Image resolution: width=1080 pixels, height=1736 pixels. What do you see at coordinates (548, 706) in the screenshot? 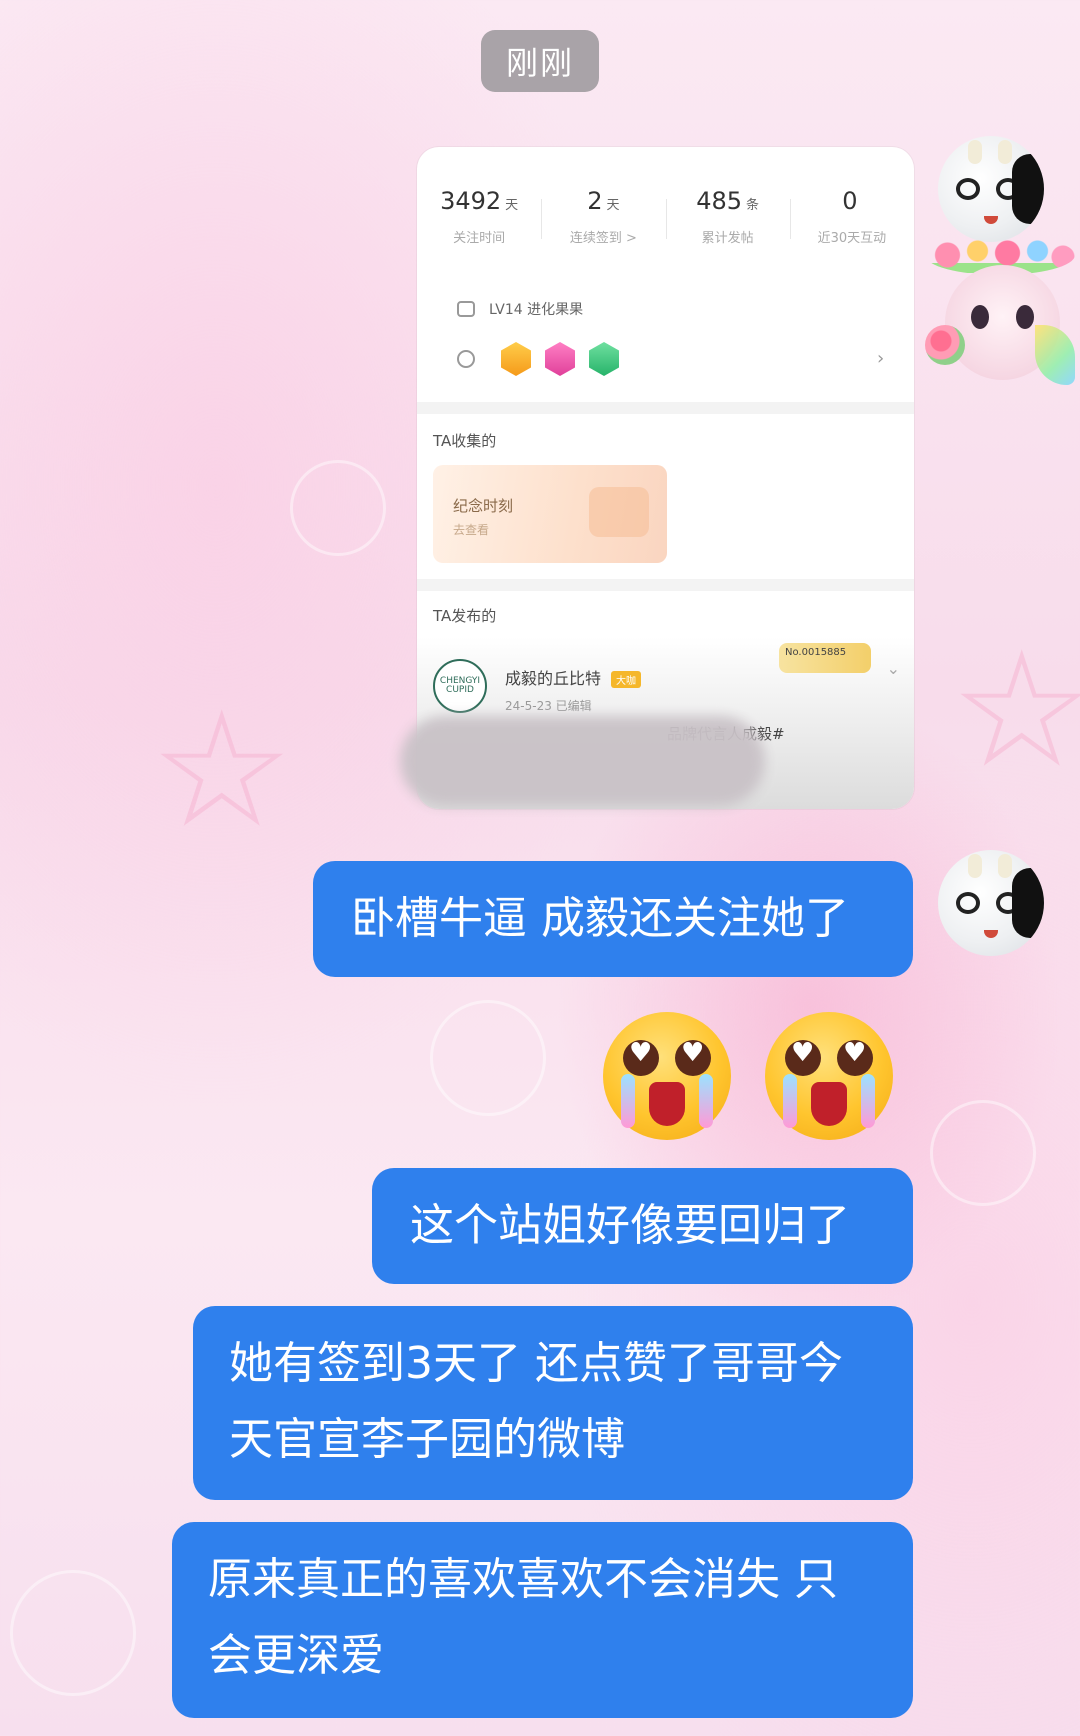
I see `post-date: 24-5-23 已编辑` at bounding box center [548, 706].